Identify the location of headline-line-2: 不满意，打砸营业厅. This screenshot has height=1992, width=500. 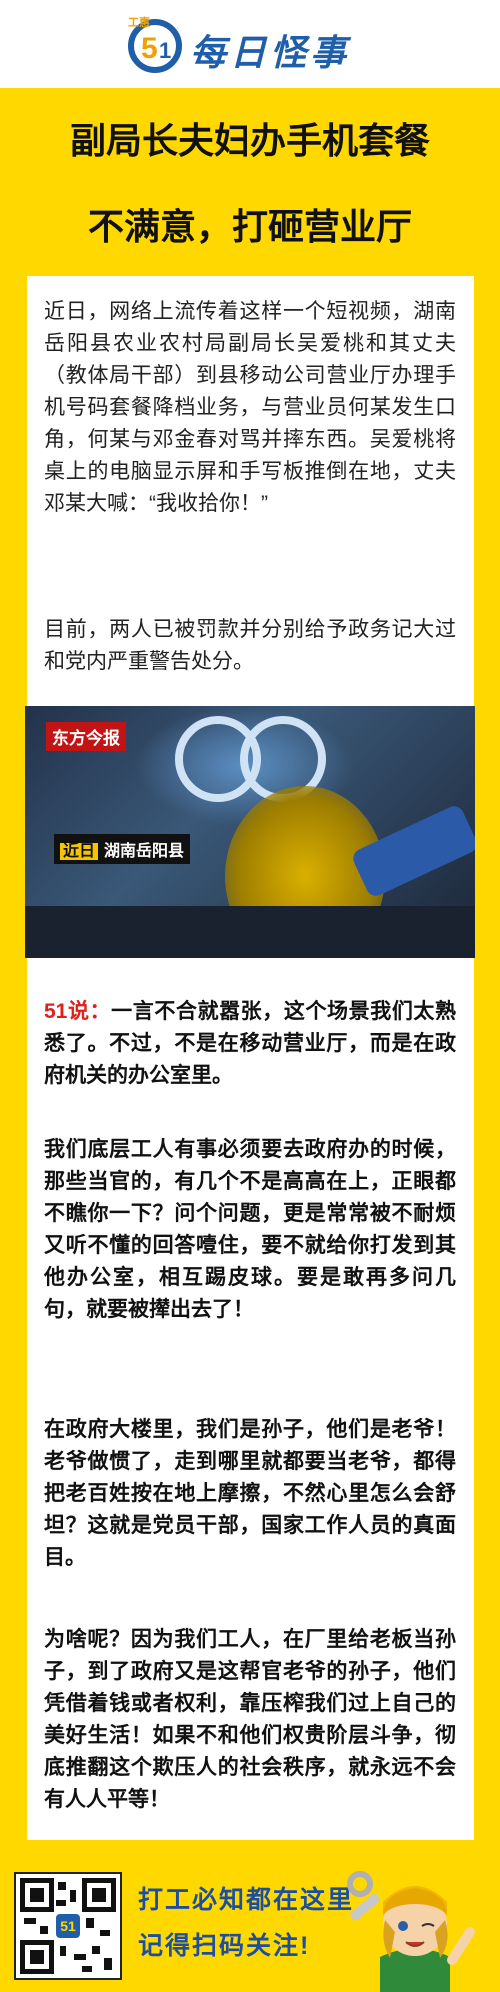
(249, 226).